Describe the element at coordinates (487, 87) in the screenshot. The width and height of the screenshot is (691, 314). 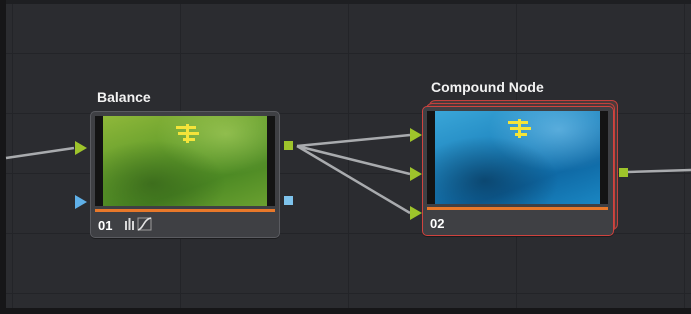
I see `node-label-compound: Compound Node` at that location.